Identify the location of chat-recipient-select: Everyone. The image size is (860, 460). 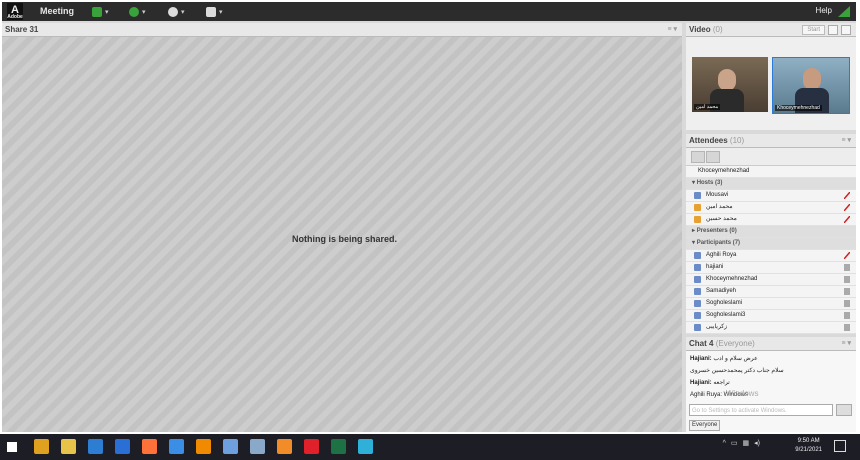
(705, 425).